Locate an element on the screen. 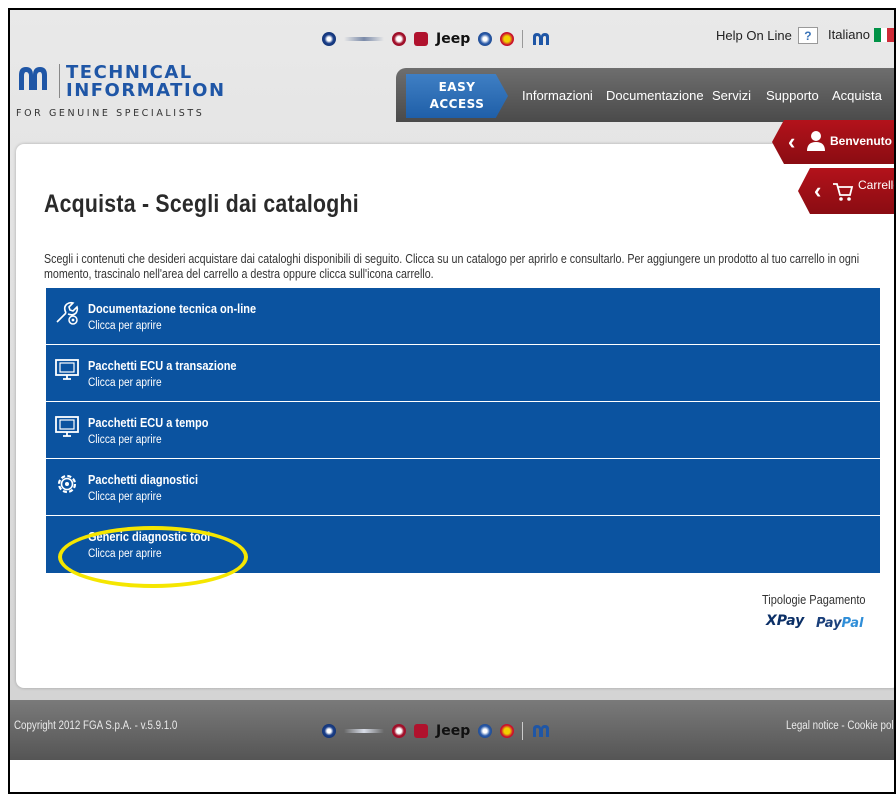 The image size is (896, 794). cart-tab: ‹ Carrello is located at coordinates (847, 191).